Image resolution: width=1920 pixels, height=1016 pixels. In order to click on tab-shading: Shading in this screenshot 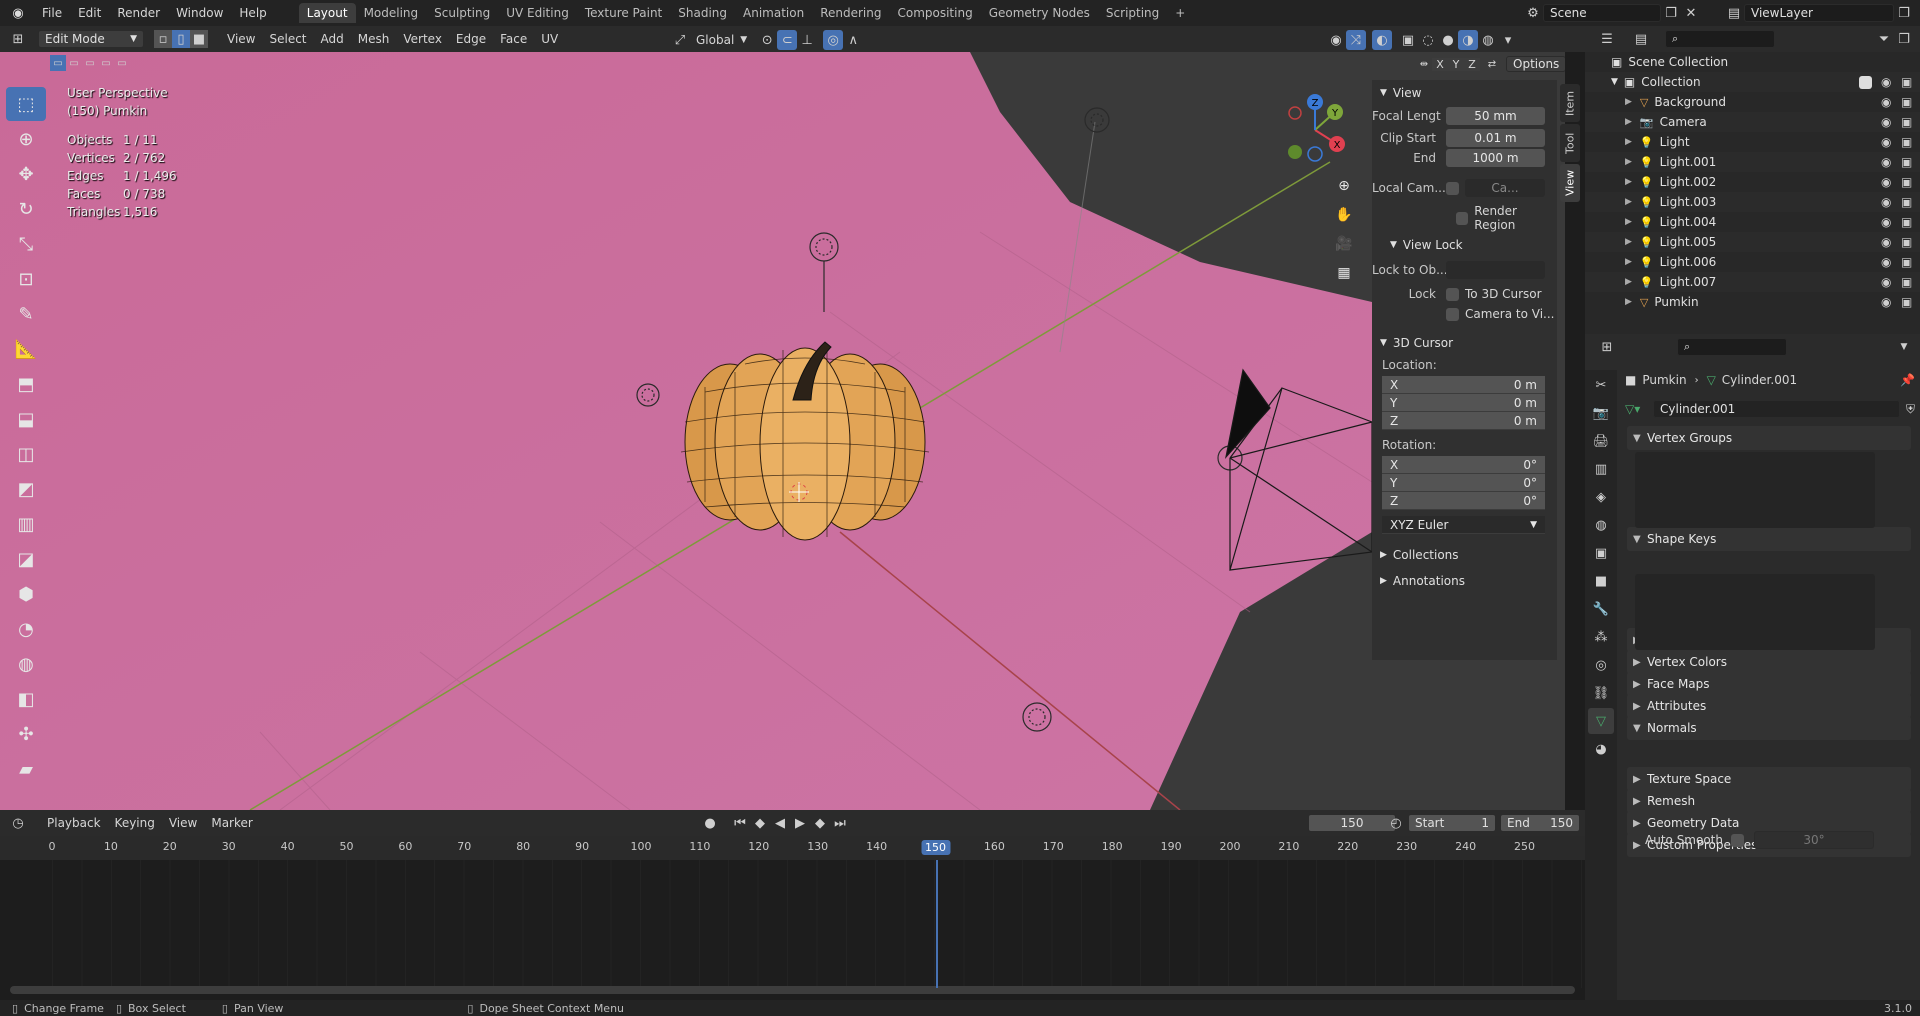, I will do `click(702, 13)`.